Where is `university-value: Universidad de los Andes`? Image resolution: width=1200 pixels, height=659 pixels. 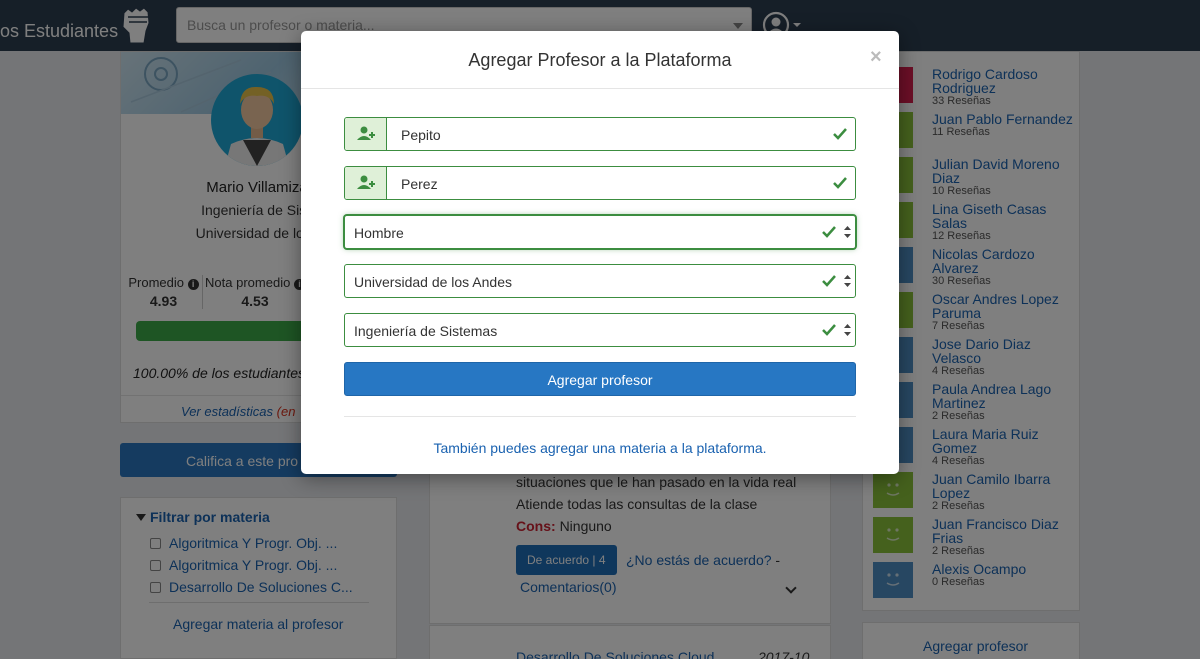
university-value: Universidad de los Andes is located at coordinates (433, 282).